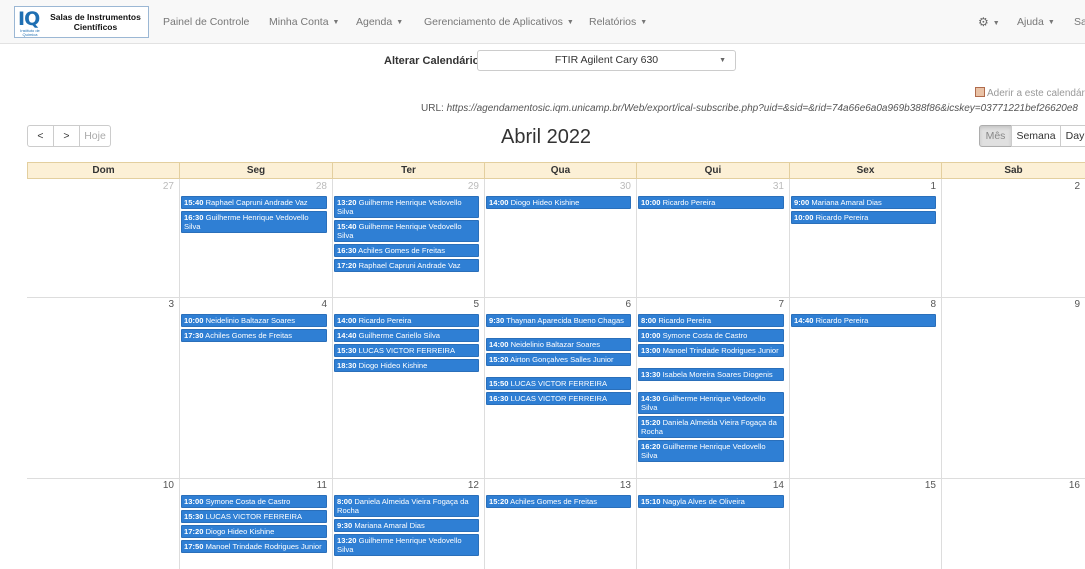 Image resolution: width=1085 pixels, height=569 pixels. I want to click on reservation-event: 16:30 LUCAS VICTOR FERREIRA, so click(558, 398).